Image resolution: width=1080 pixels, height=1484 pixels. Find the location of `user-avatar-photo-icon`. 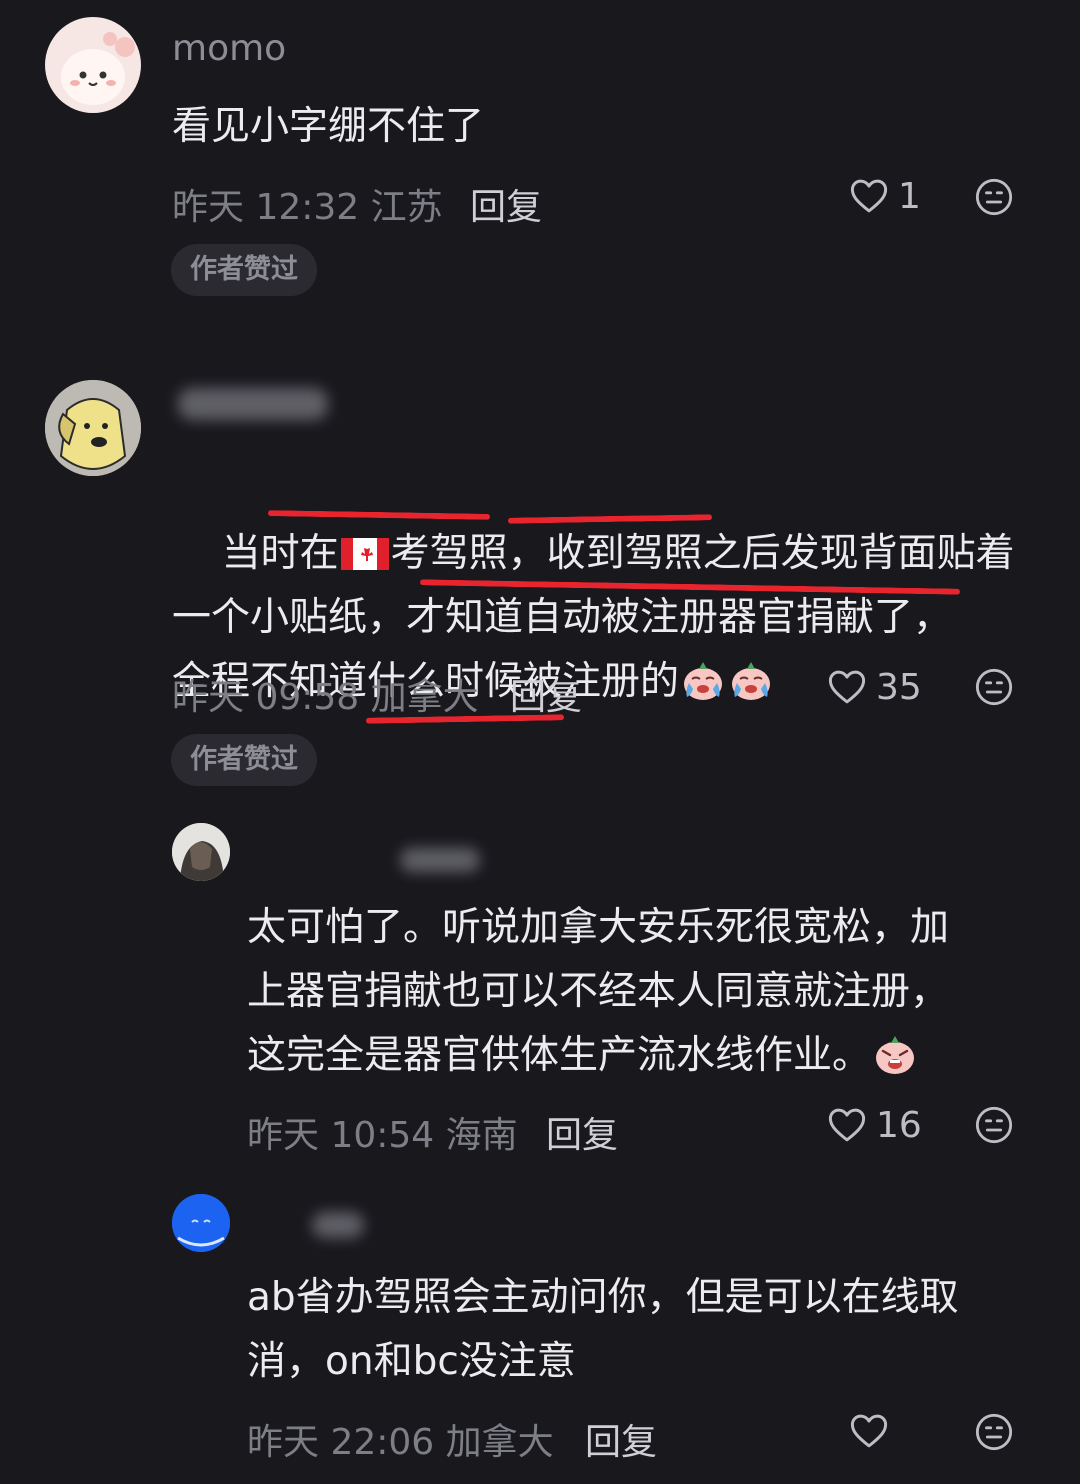

user-avatar-photo-icon is located at coordinates (201, 852).